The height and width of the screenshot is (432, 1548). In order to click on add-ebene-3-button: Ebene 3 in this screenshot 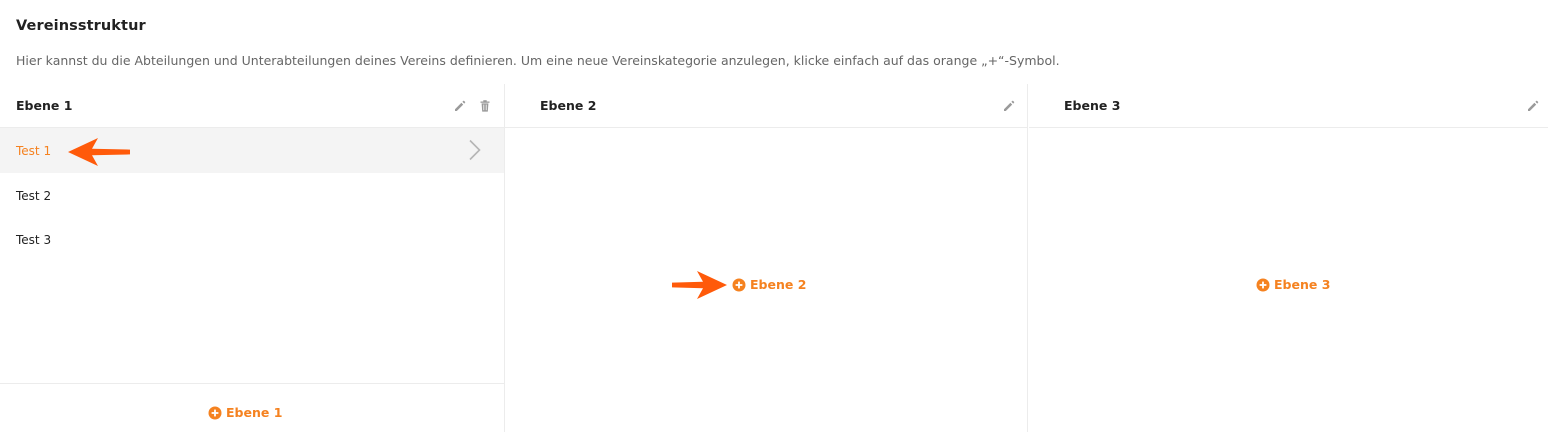, I will do `click(1293, 284)`.